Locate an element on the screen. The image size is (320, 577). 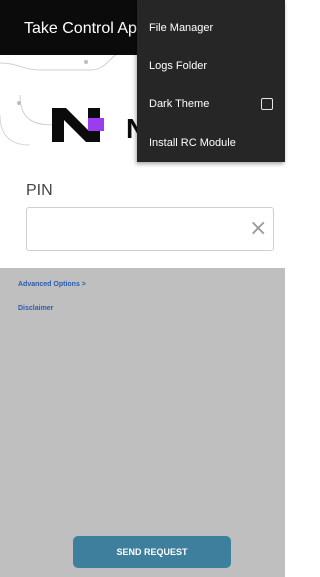
menu-item-logs-folder: Logs Folder is located at coordinates (214, 66).